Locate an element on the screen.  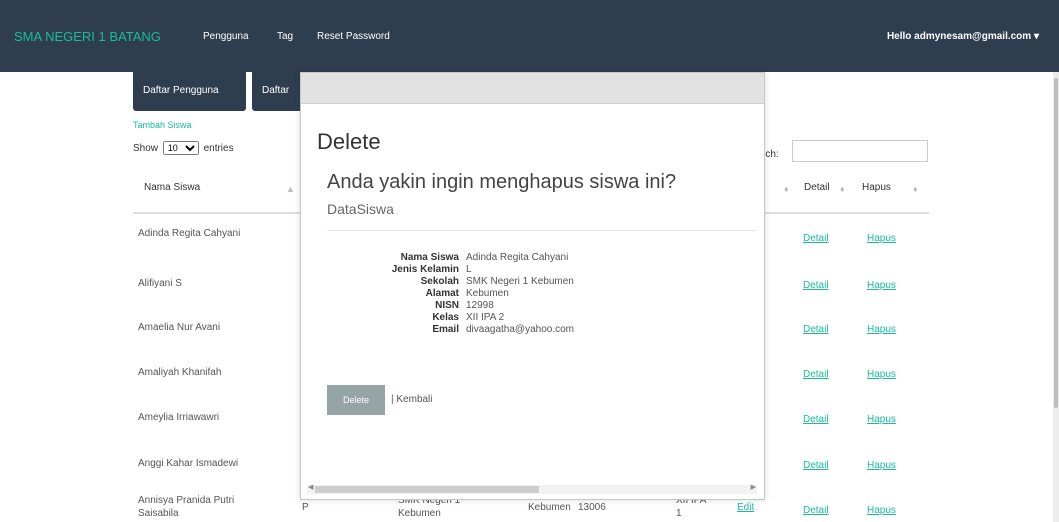
cell-nama: Adinda Regita Cahyani is located at coordinates (189, 233).